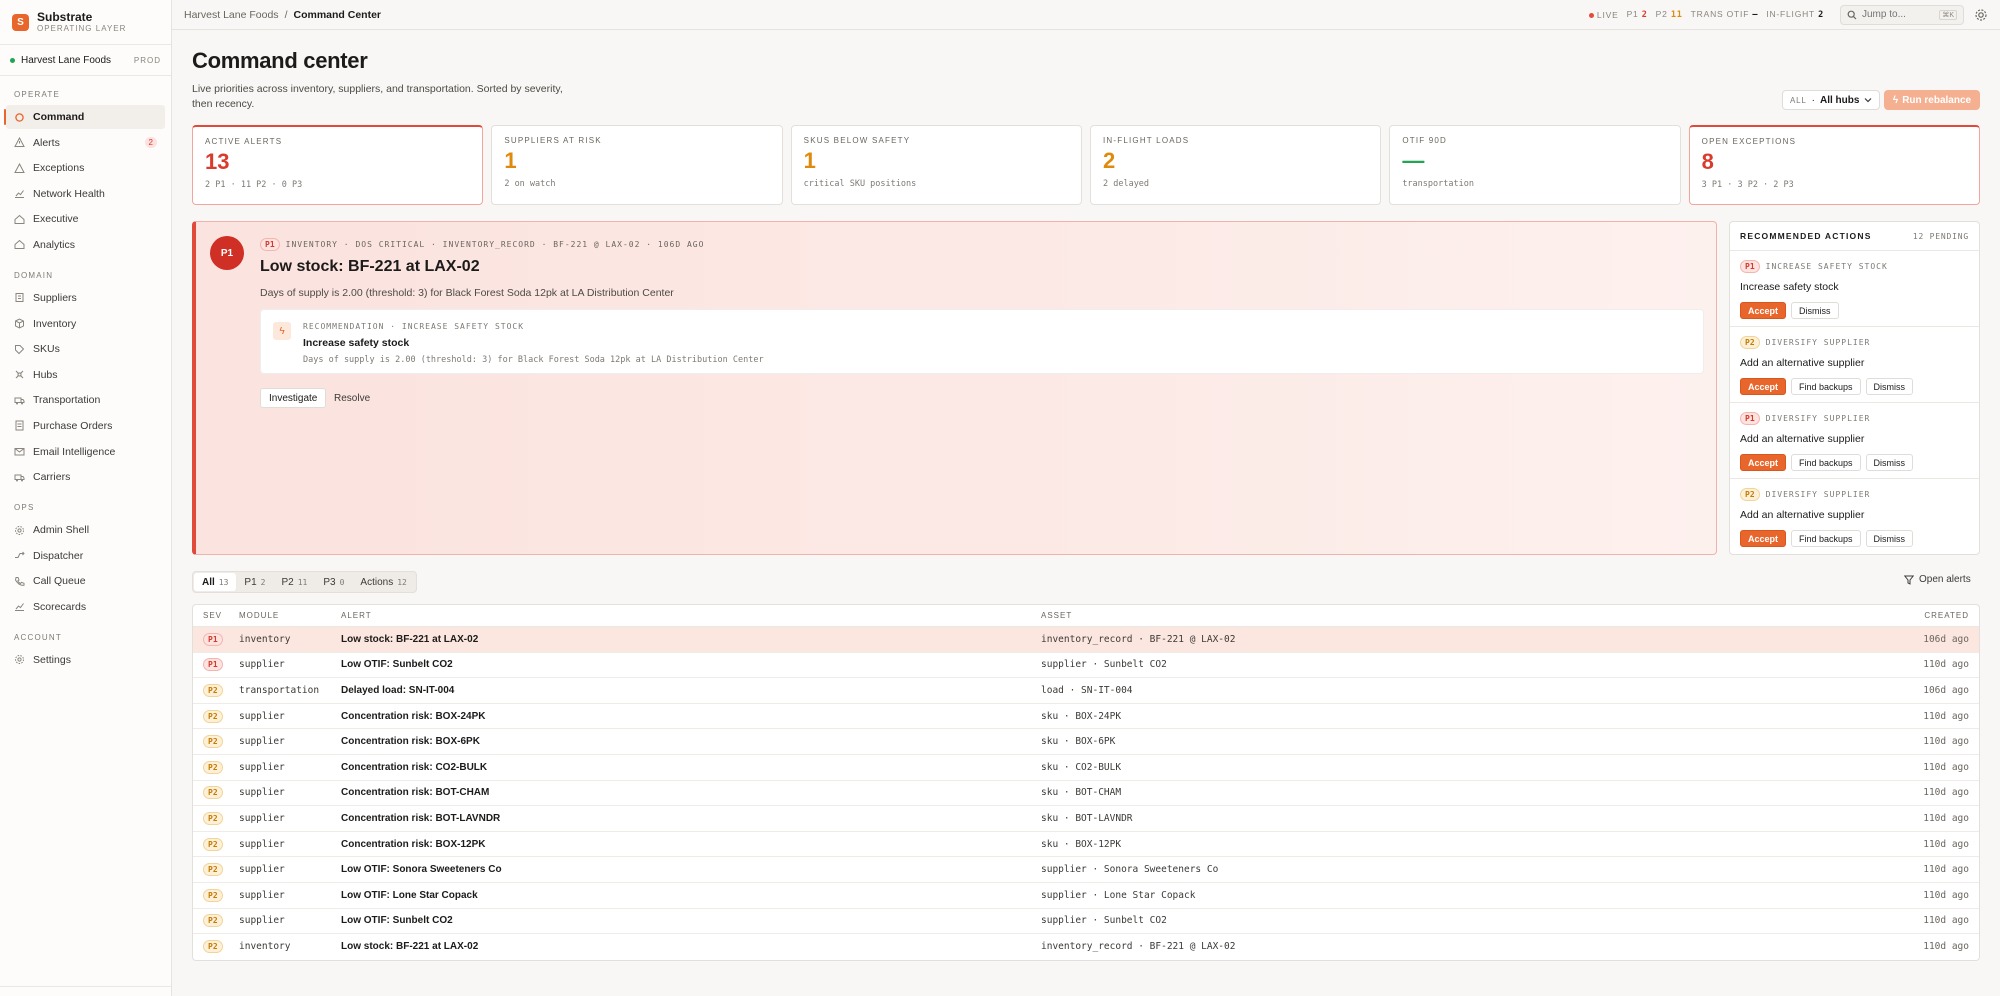 The image size is (2000, 996). I want to click on sidebar-item-suppliers: Suppliers, so click(85, 298).